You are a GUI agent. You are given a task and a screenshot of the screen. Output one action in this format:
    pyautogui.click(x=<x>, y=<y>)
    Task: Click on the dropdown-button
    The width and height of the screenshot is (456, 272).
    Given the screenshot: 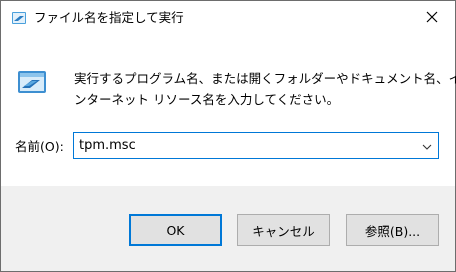 What is the action you would take?
    pyautogui.click(x=427, y=145)
    